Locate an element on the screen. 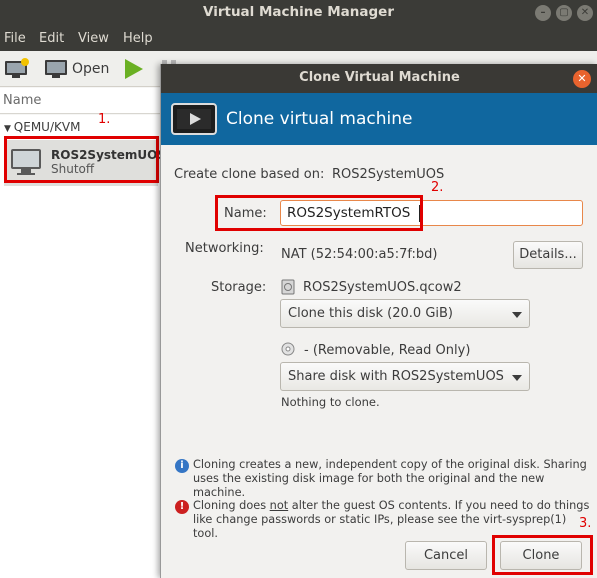  main-titlebar: Virtual Machine Manager – ▢ ✕ is located at coordinates (298, 13).